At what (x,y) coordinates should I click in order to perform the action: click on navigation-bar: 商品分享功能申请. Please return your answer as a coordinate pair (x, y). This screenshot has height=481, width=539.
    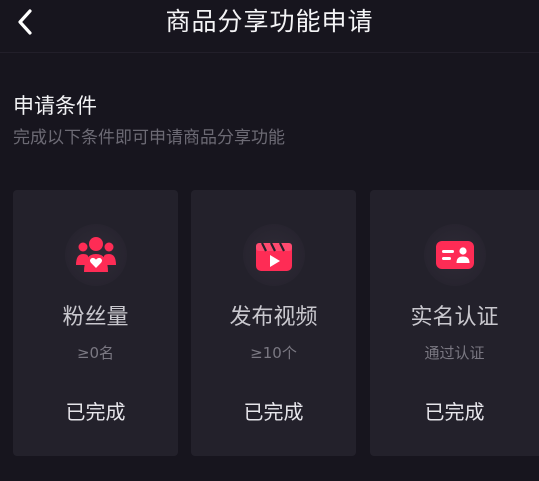
    Looking at the image, I should click on (269, 26).